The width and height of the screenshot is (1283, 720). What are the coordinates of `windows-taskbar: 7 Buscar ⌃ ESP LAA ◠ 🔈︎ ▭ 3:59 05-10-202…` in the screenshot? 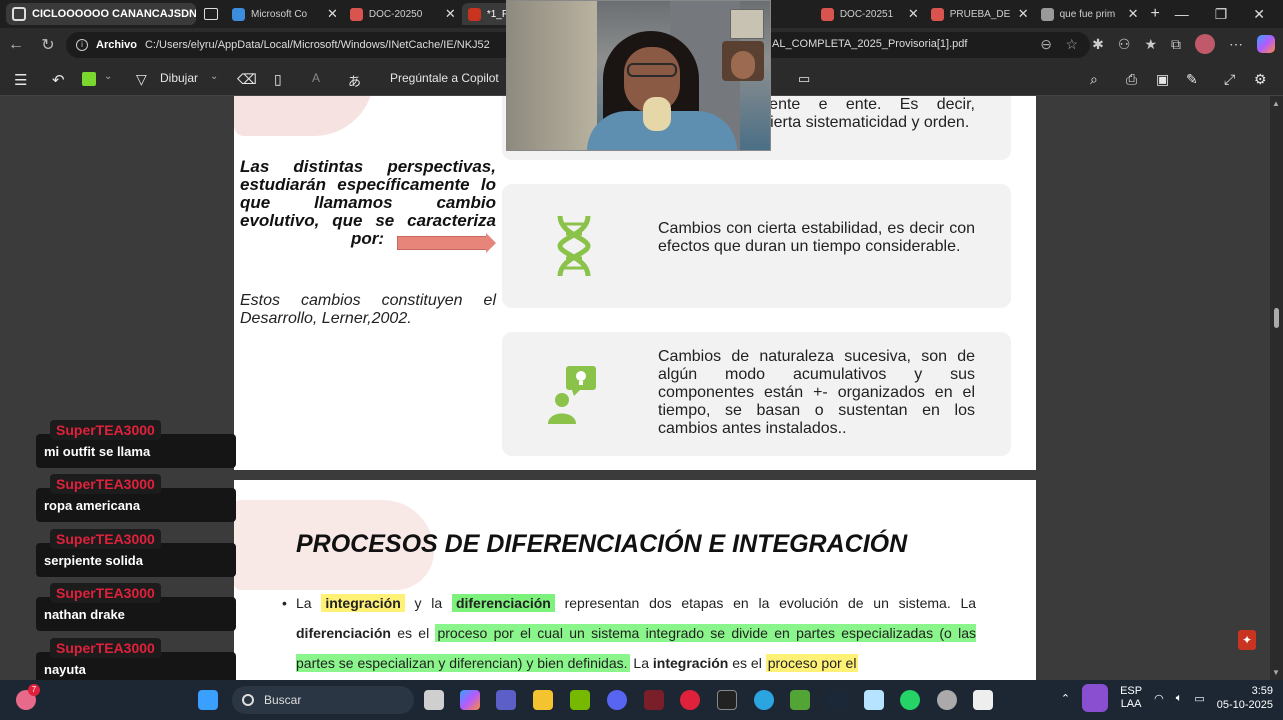 It's located at (641, 700).